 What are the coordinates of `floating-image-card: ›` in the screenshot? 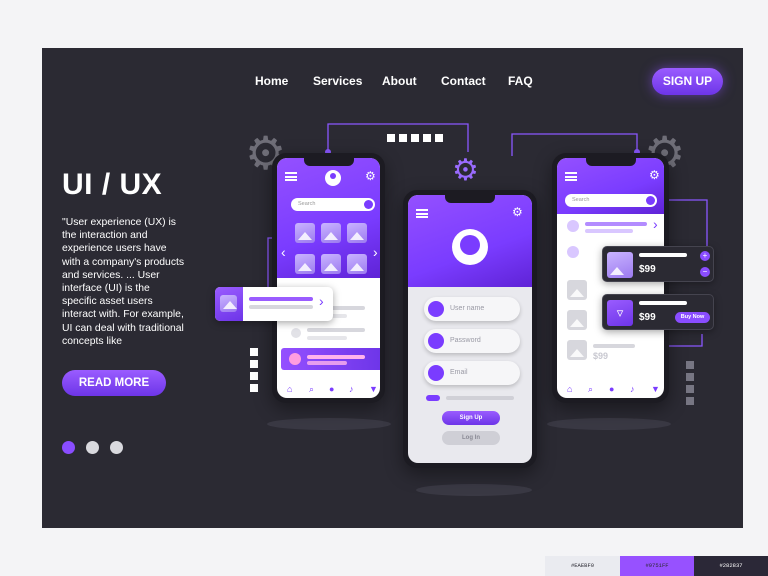 It's located at (274, 304).